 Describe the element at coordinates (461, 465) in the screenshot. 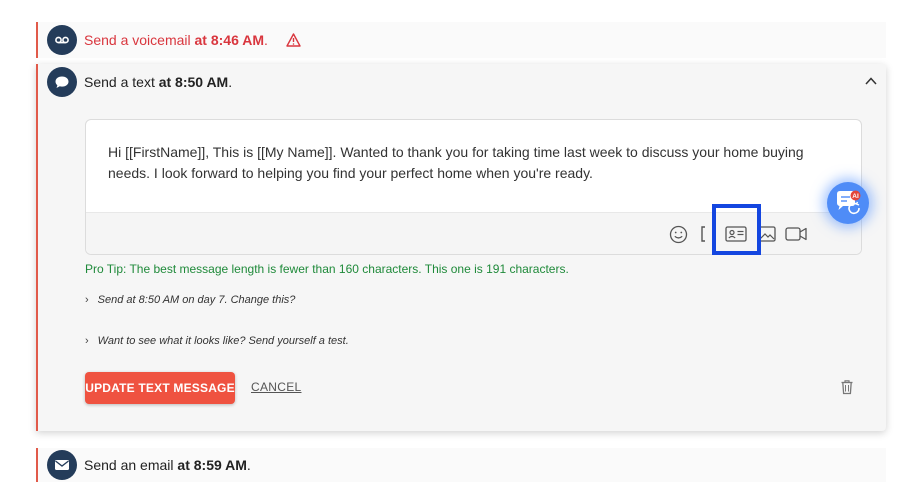

I see `email-step: Send an email at 8:59 AM.` at that location.